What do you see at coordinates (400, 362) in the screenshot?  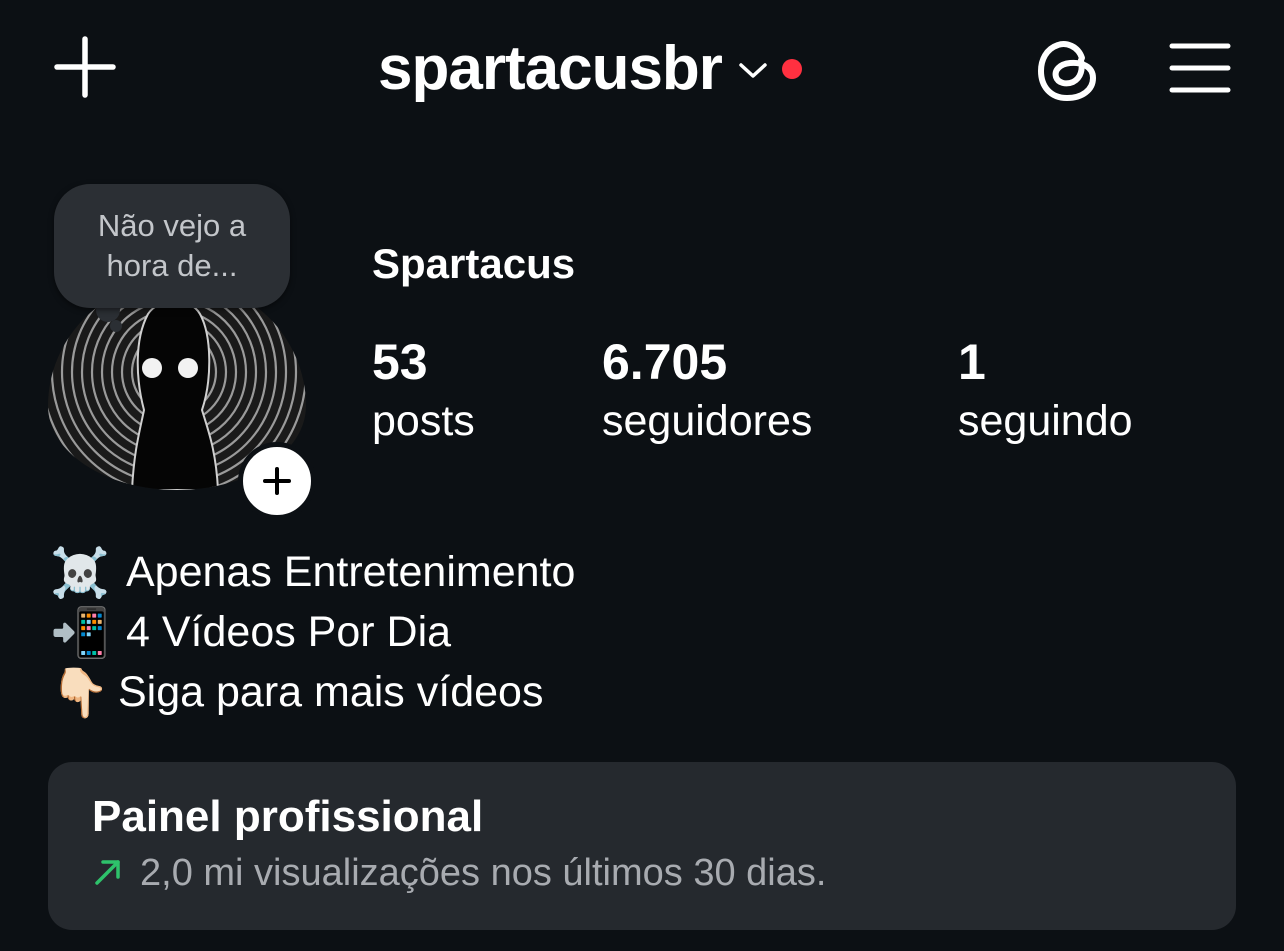 I see `stat-posts-value: 53` at bounding box center [400, 362].